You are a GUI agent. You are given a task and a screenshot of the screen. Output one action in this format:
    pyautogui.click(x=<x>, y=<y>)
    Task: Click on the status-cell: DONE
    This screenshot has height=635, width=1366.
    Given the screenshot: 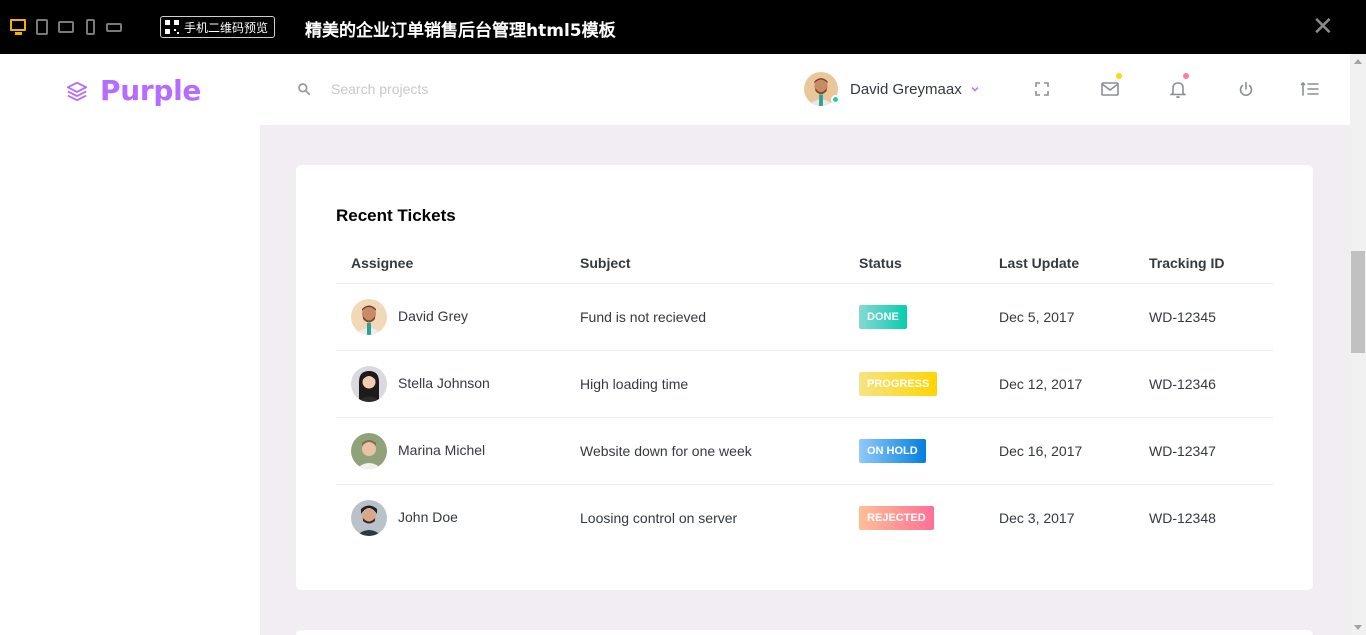 What is the action you would take?
    pyautogui.click(x=914, y=317)
    